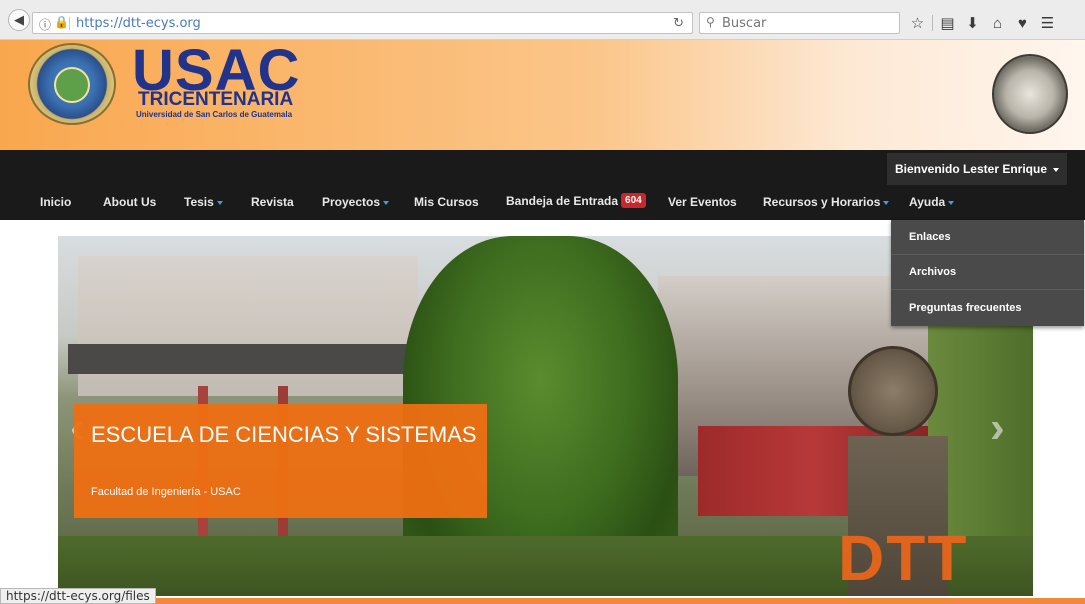  I want to click on nav-label: Recursos y Horarios, so click(822, 202).